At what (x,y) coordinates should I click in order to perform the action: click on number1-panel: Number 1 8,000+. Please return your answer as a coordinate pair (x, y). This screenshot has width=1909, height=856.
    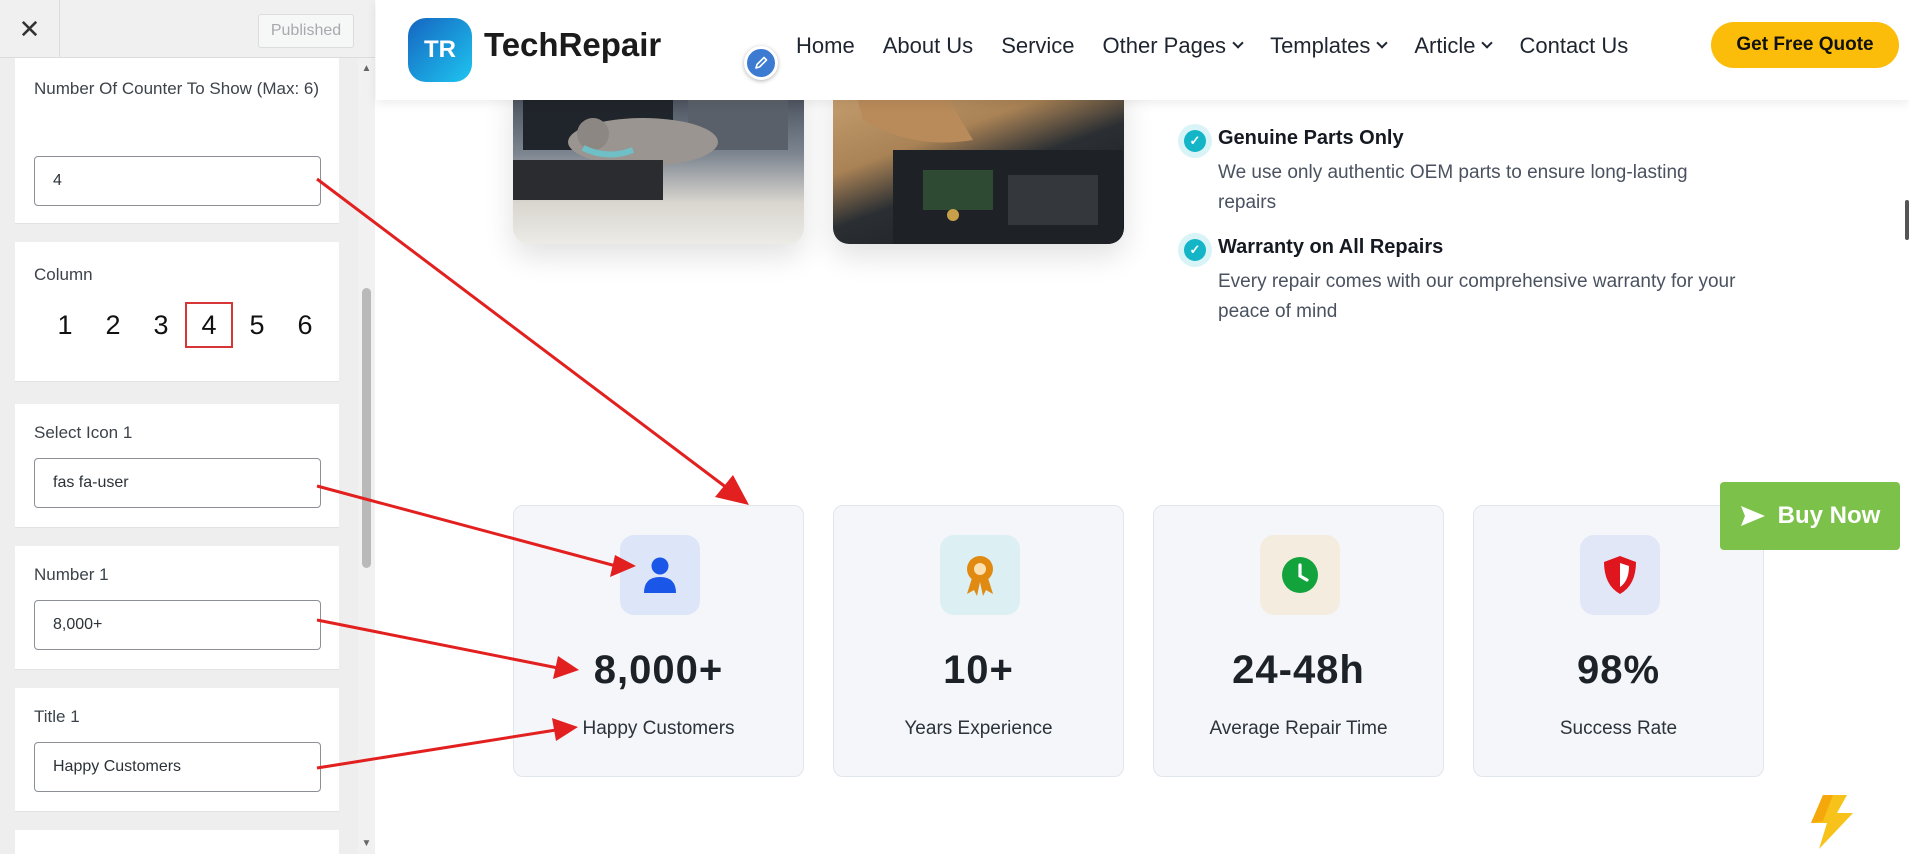
    Looking at the image, I should click on (177, 608).